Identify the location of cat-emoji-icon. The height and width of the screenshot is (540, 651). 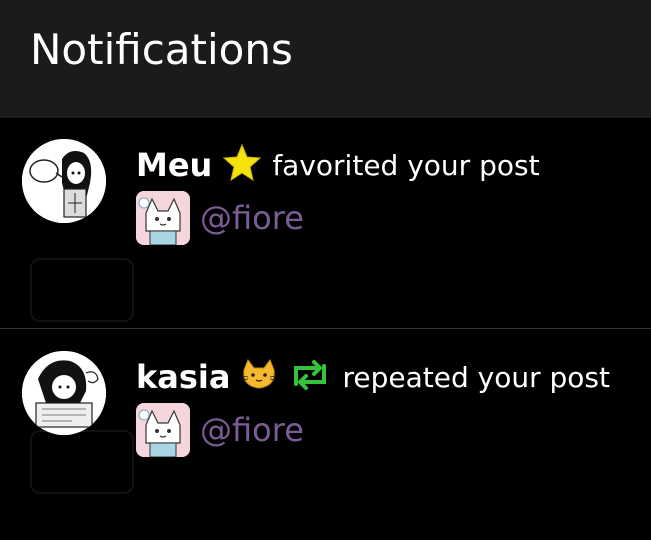
(259, 377).